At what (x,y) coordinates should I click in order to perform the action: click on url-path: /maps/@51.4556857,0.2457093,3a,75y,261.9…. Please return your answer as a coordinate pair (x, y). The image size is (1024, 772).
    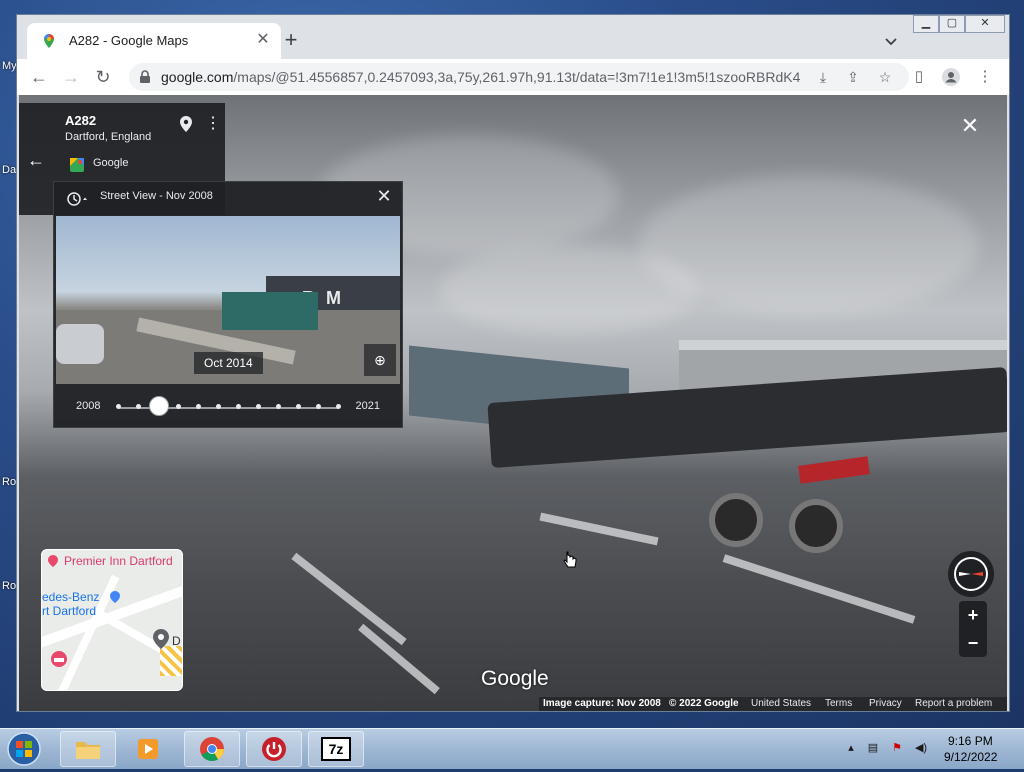
    Looking at the image, I should click on (517, 77).